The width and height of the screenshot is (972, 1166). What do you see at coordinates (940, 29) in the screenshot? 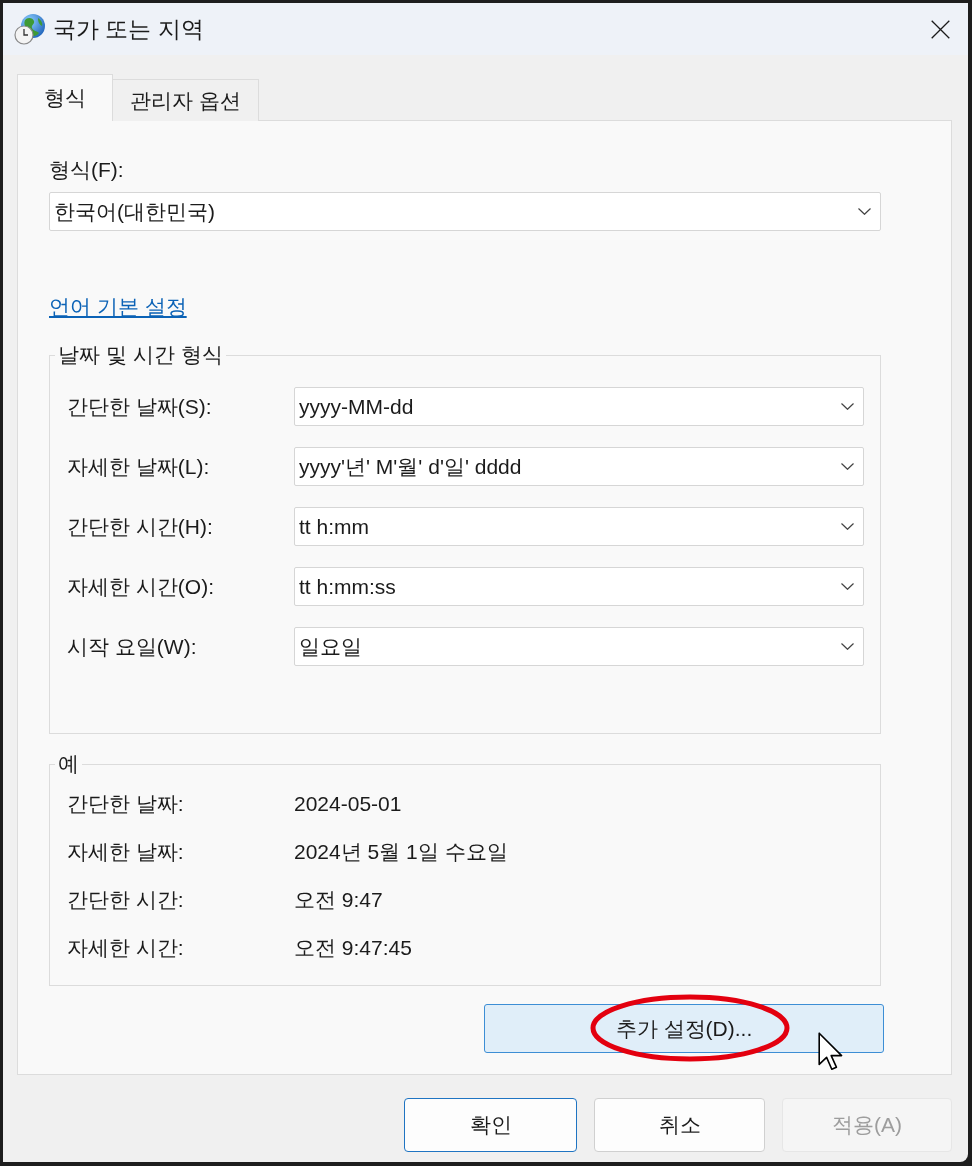
I see `close-icon` at bounding box center [940, 29].